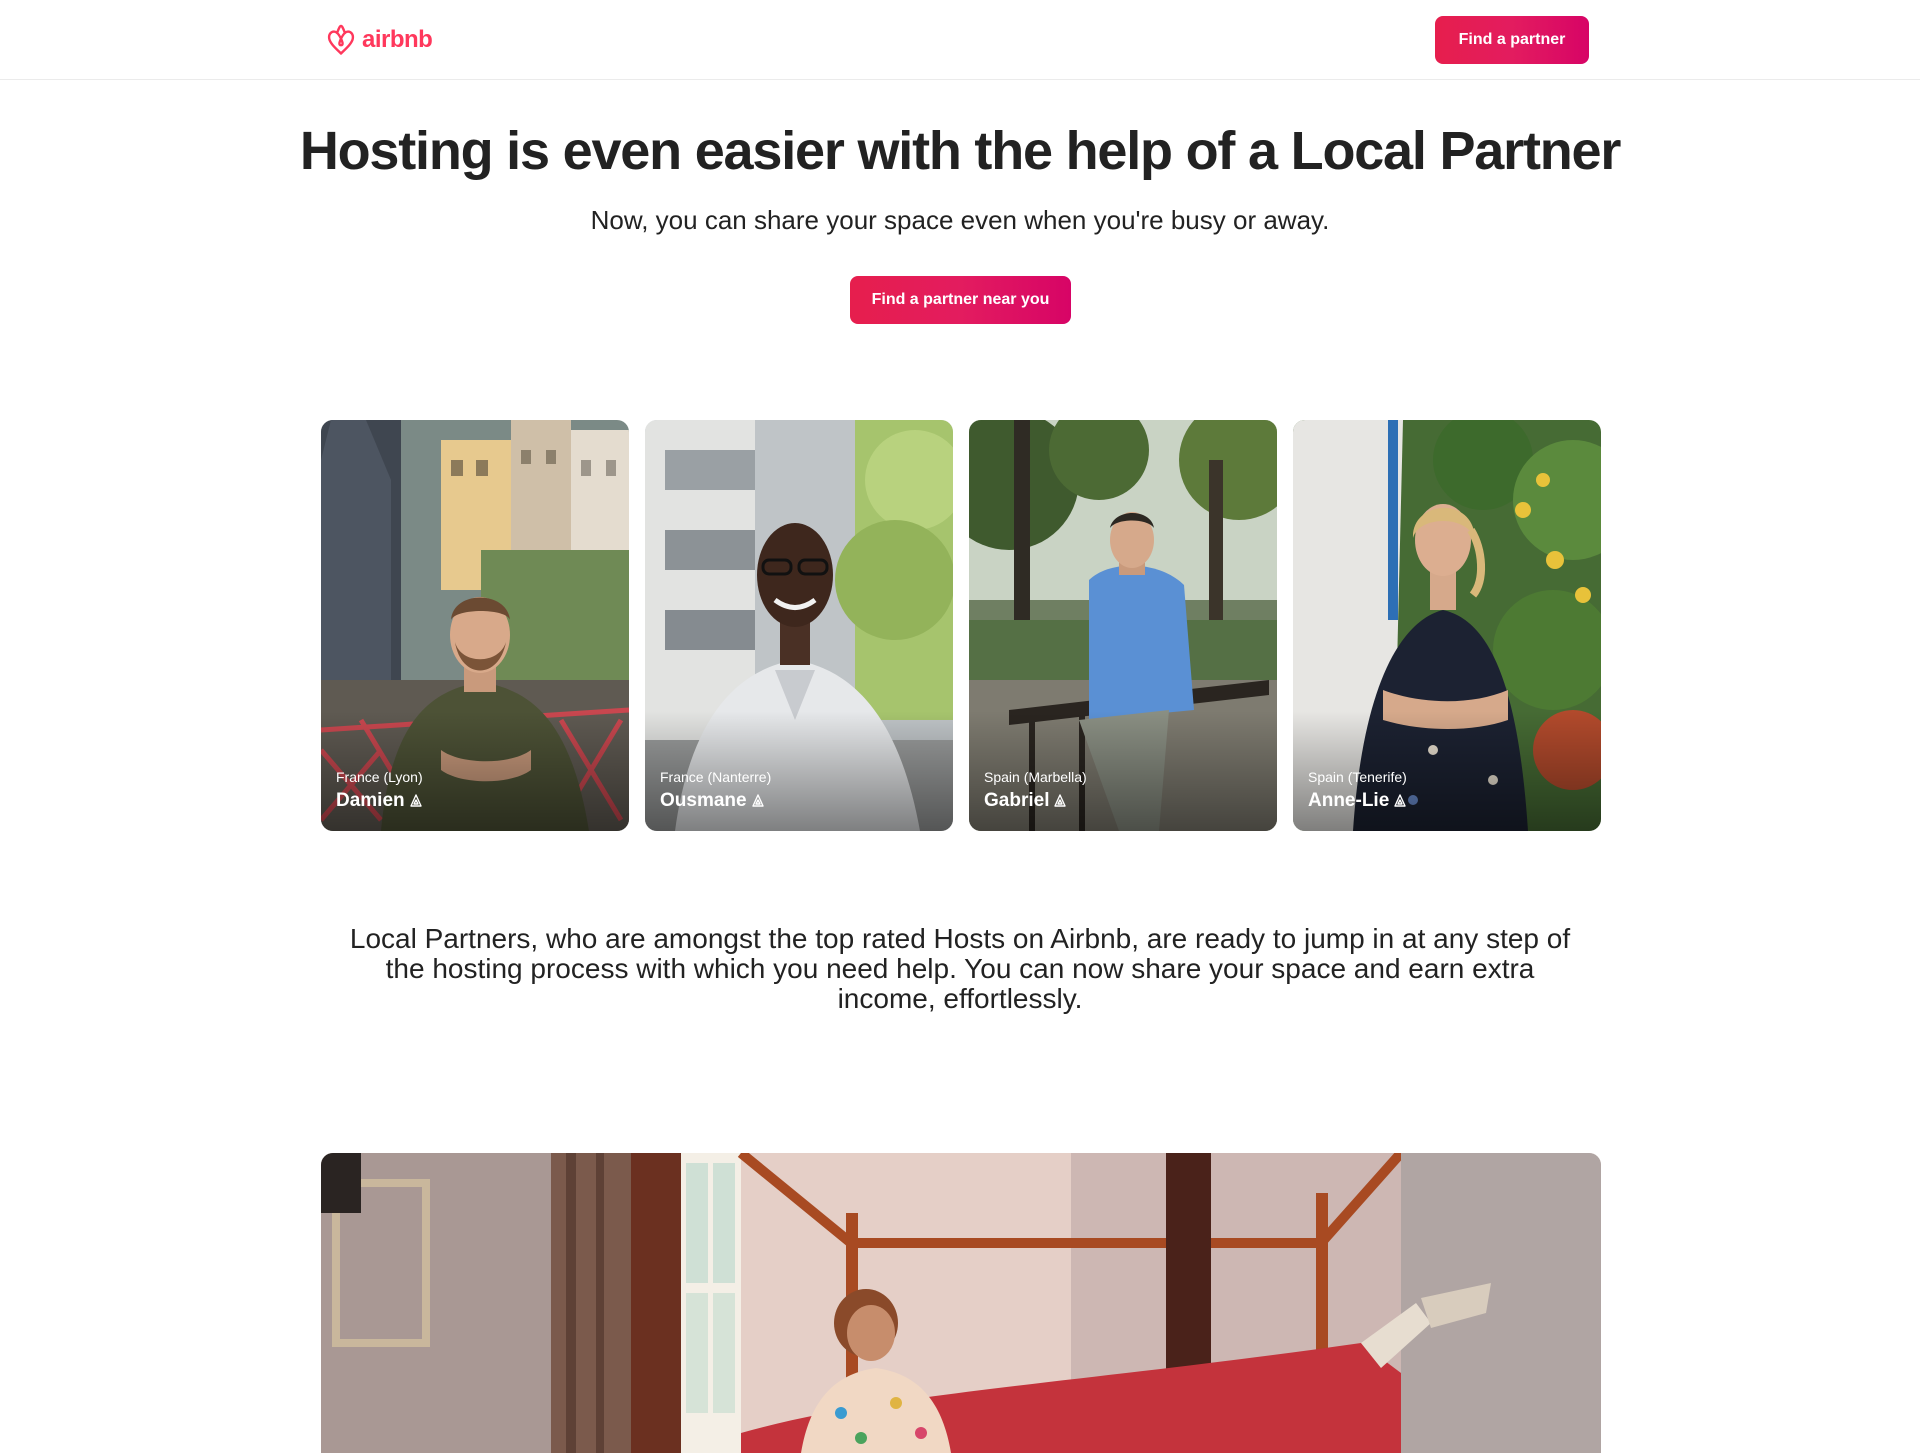  Describe the element at coordinates (799, 625) in the screenshot. I see `partner-card-ousmane: France (Nanterre) Ousmane` at that location.